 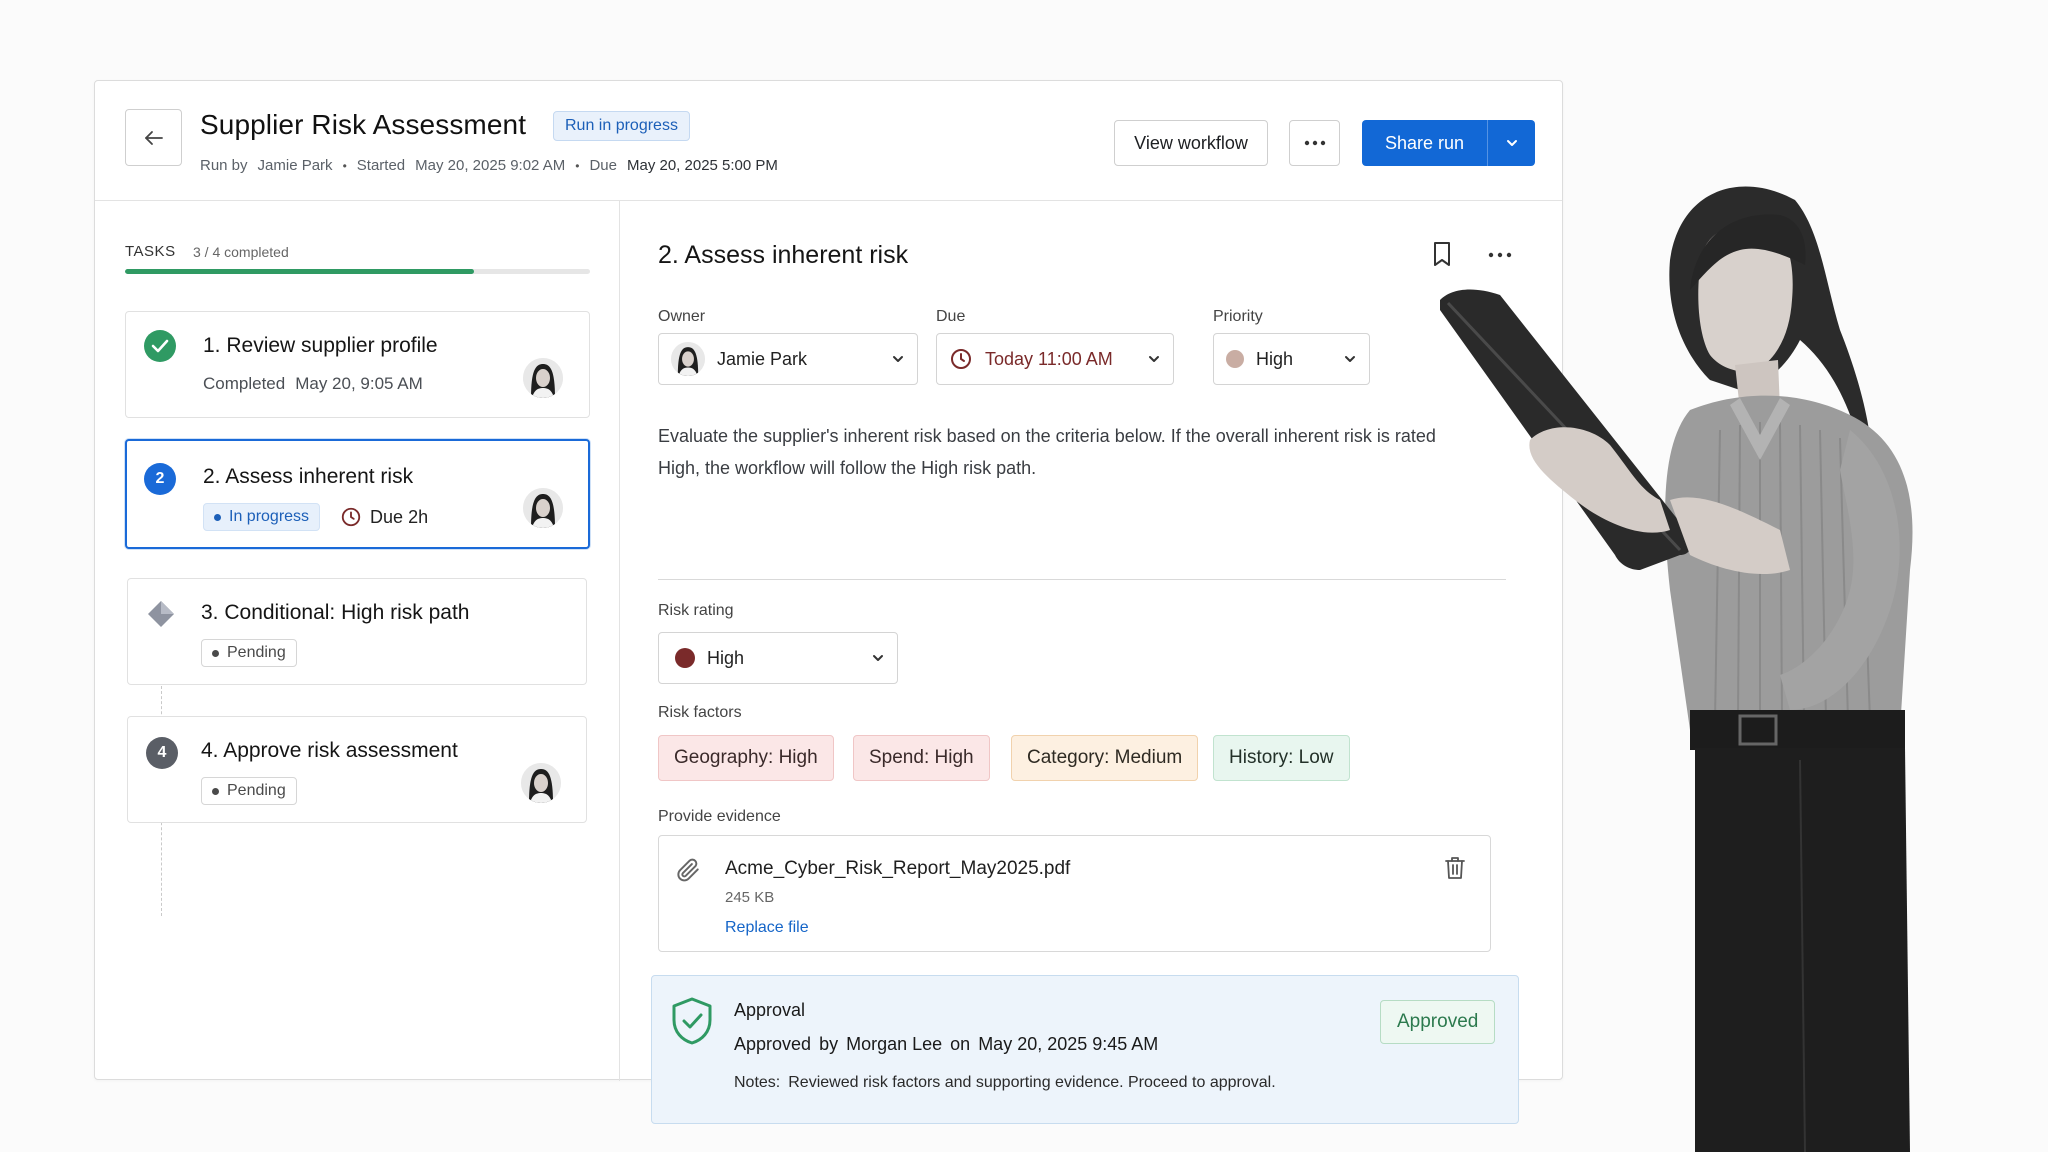 I want to click on tasks-heading: TASKS, so click(x=150, y=251).